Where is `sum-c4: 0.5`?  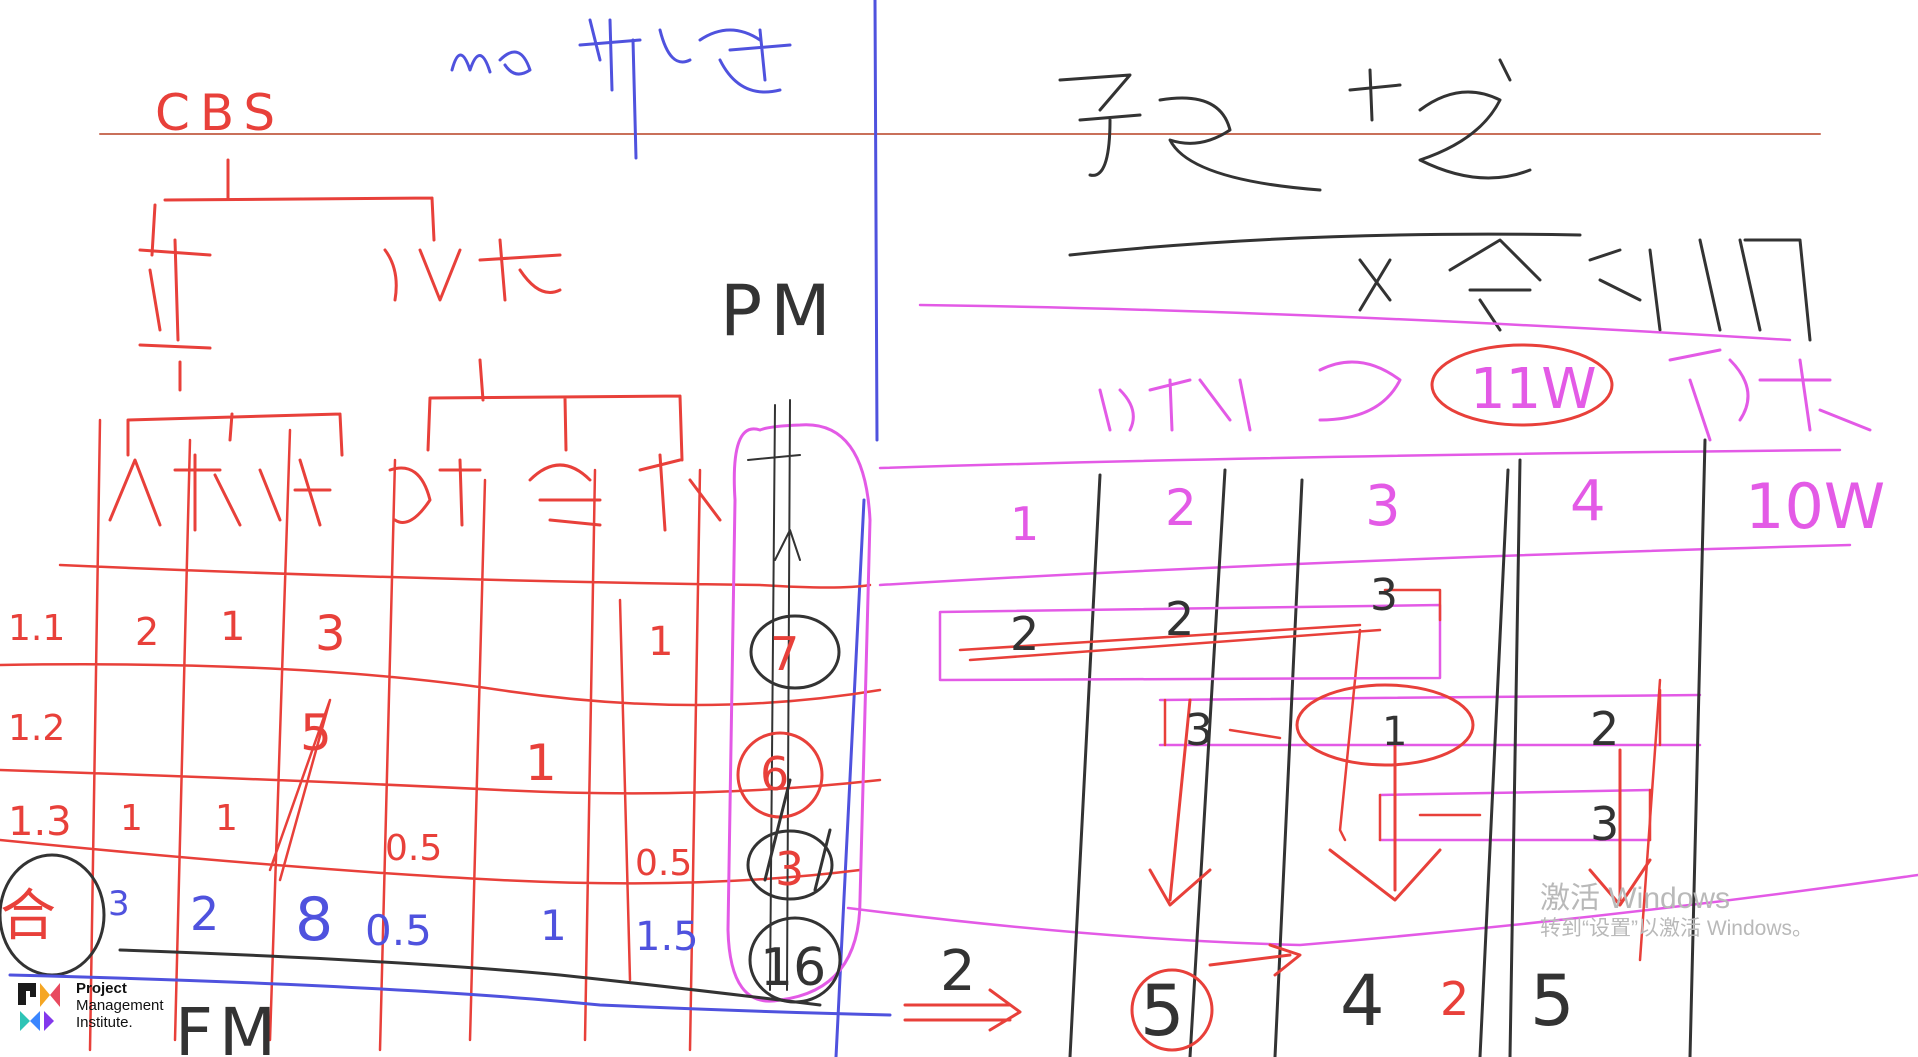 sum-c4: 0.5 is located at coordinates (398, 930).